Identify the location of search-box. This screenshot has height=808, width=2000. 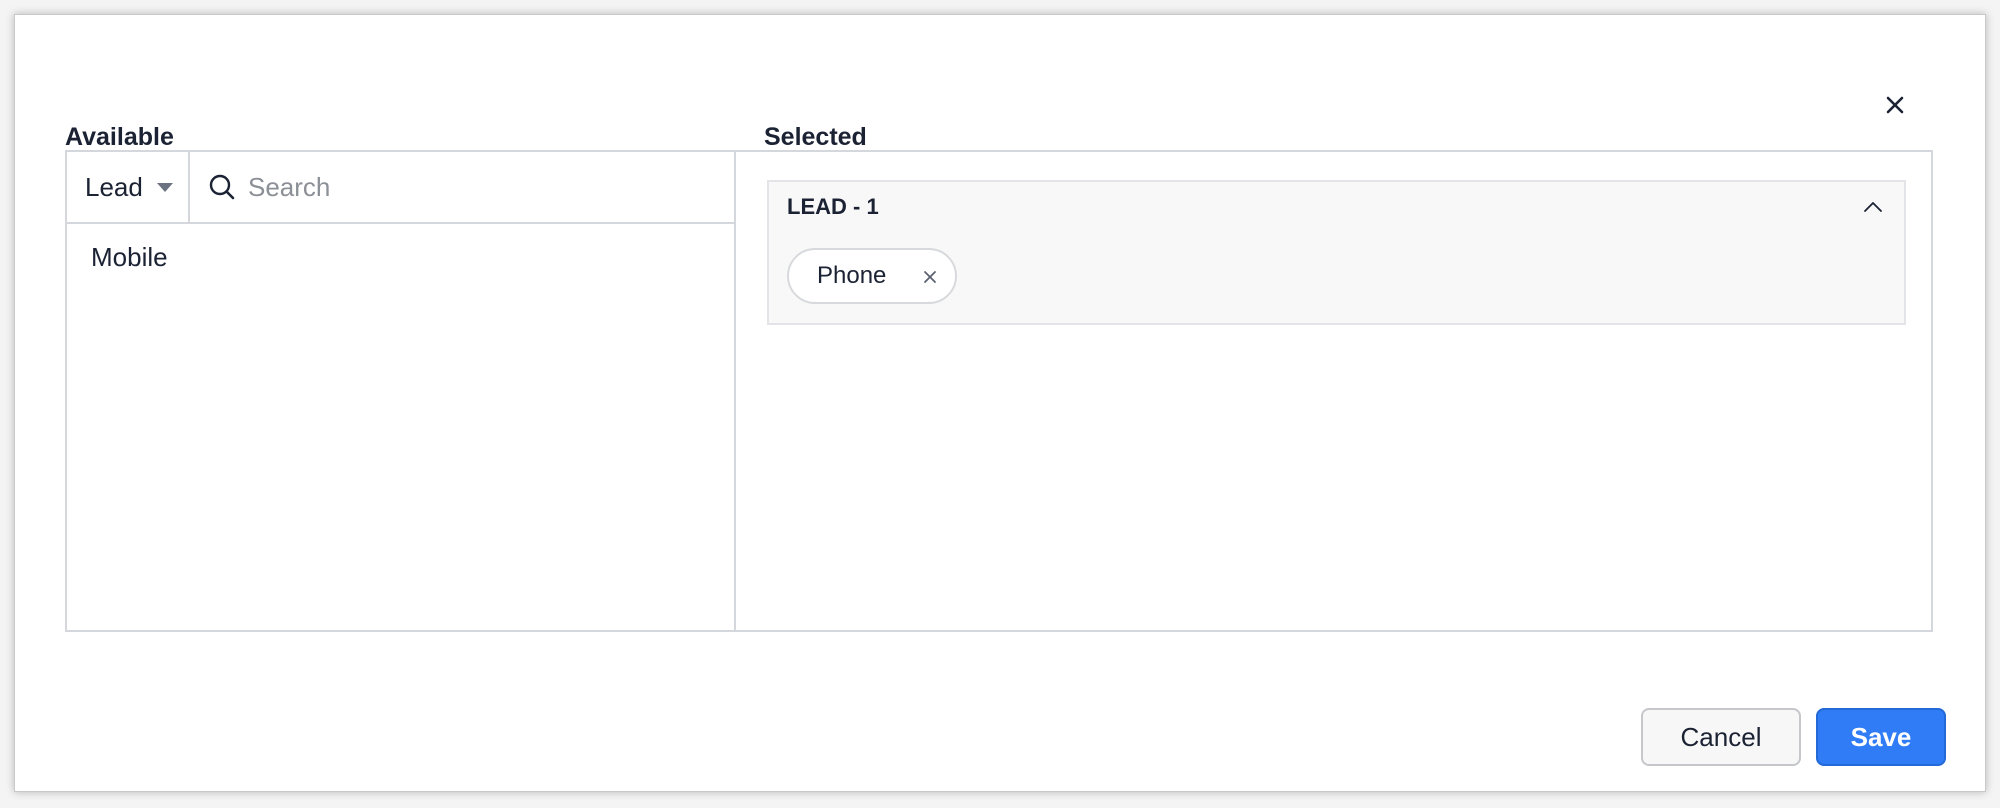
(462, 187).